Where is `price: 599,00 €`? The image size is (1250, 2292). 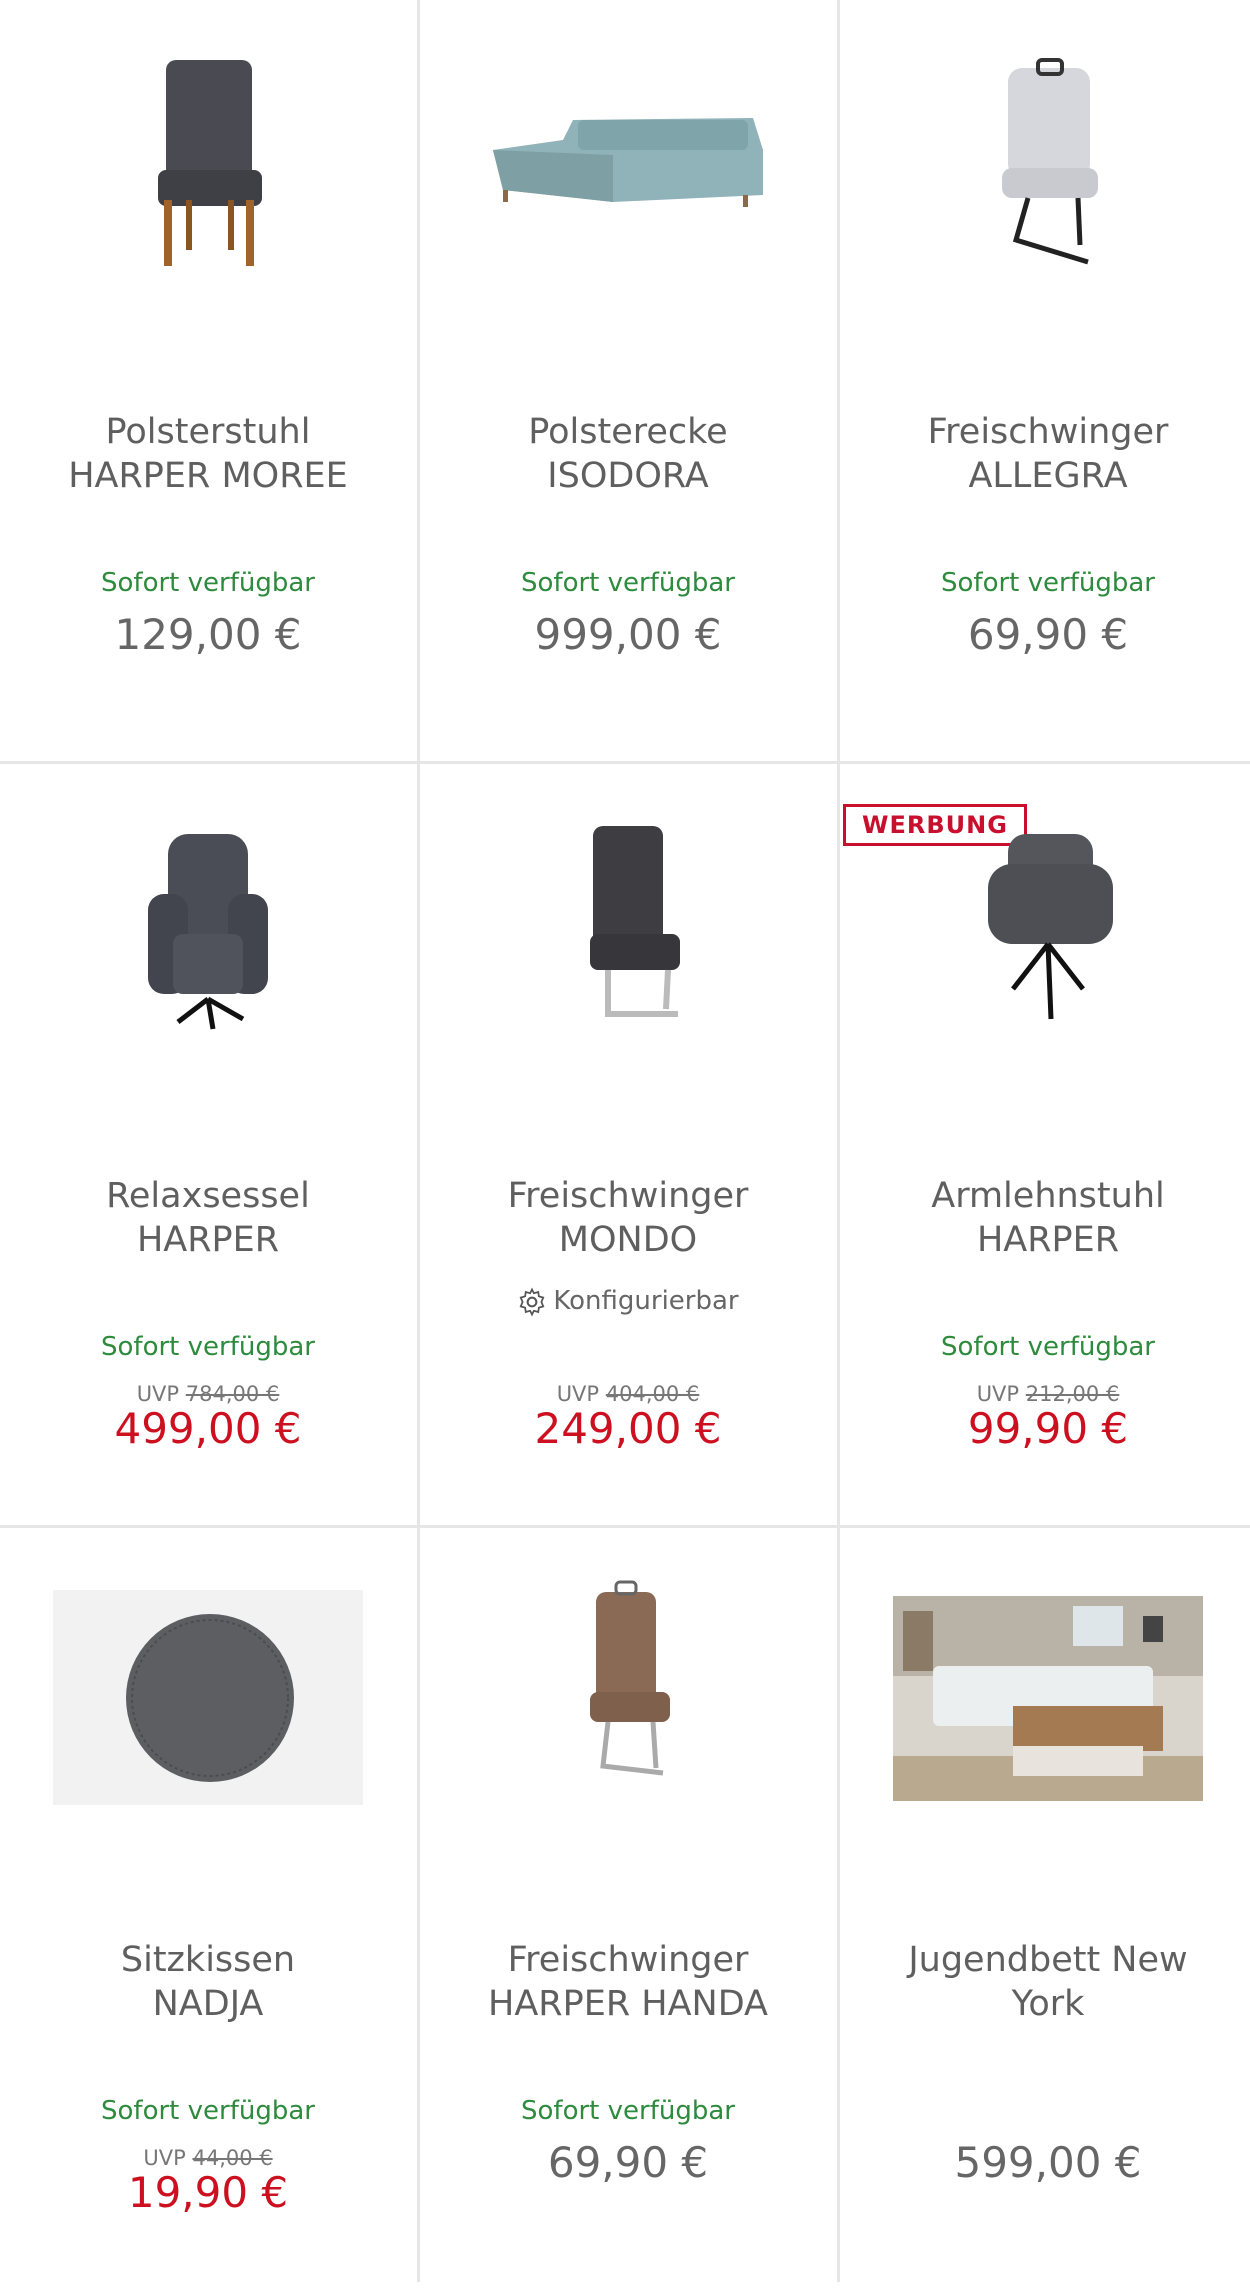
price: 599,00 € is located at coordinates (1048, 2162).